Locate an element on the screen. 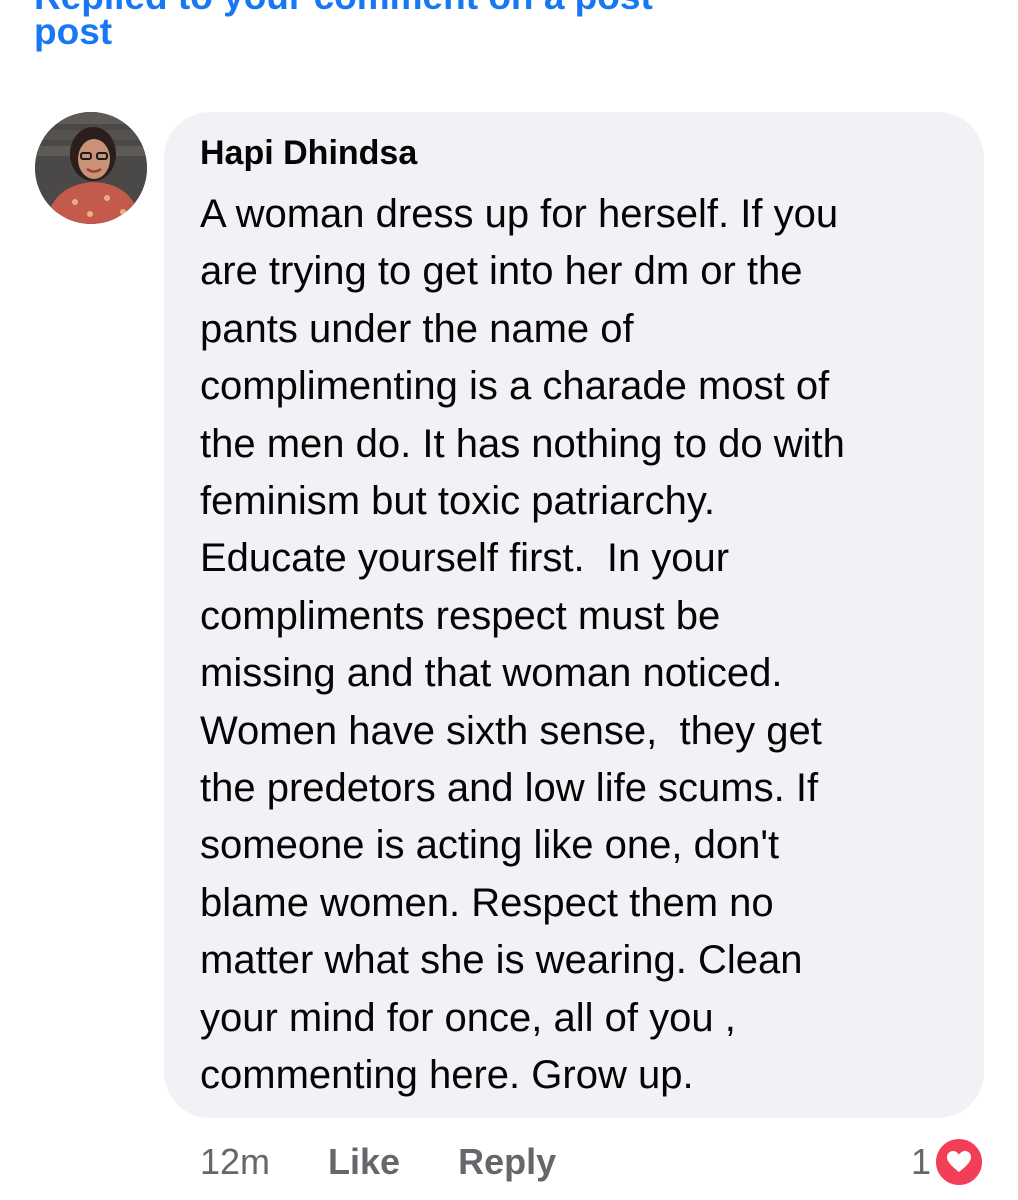 The width and height of the screenshot is (1018, 1200). comment-line: compliments respect must be is located at coordinates (460, 615).